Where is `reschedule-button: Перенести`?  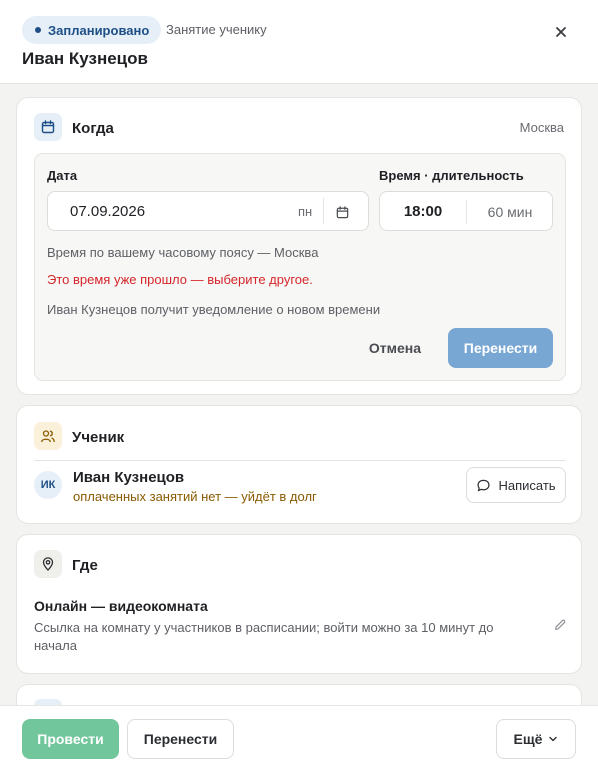 reschedule-button: Перенести is located at coordinates (180, 739).